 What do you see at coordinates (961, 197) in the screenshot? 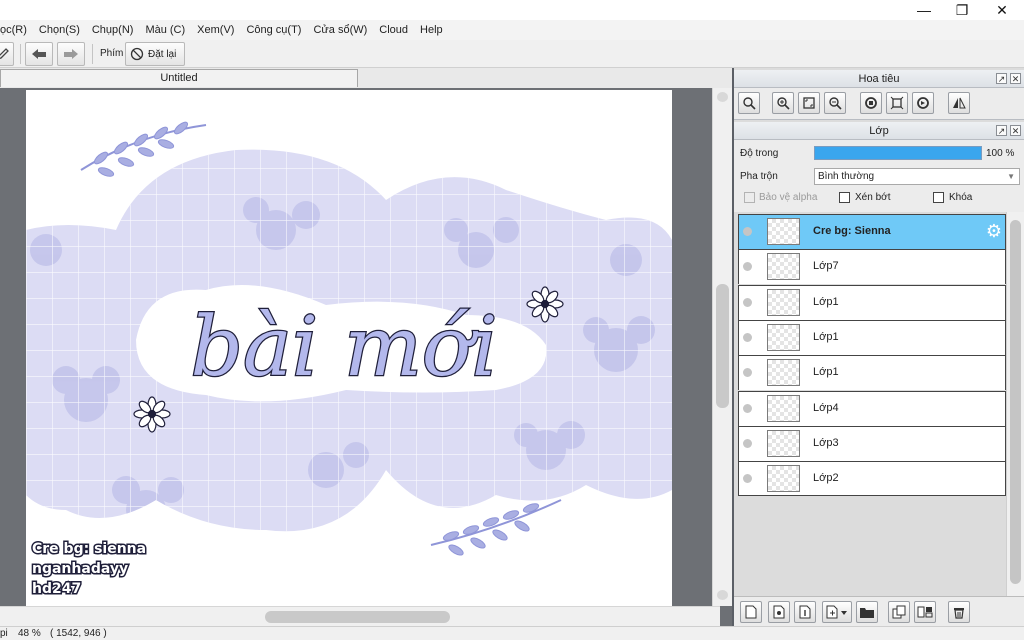
I see `lock-label: Khóa` at bounding box center [961, 197].